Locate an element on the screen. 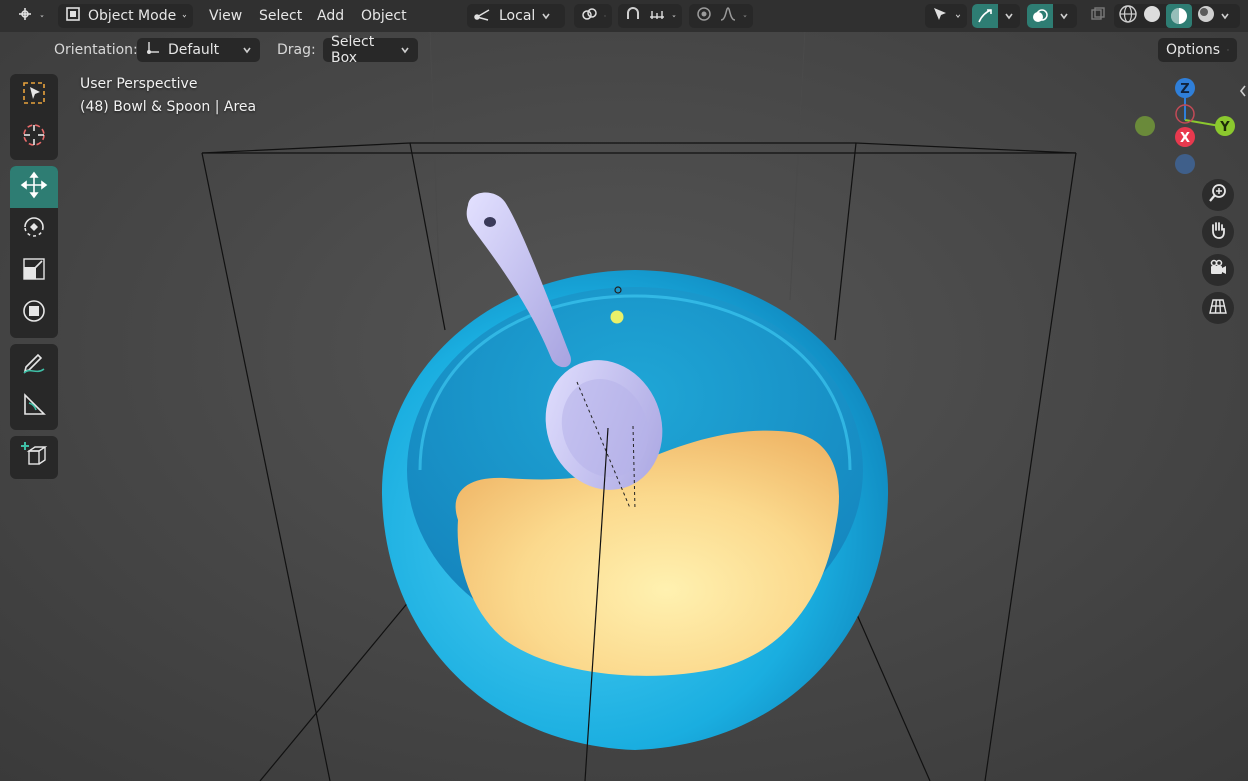 The image size is (1248, 781). move-arrows-icon is located at coordinates (34, 187).